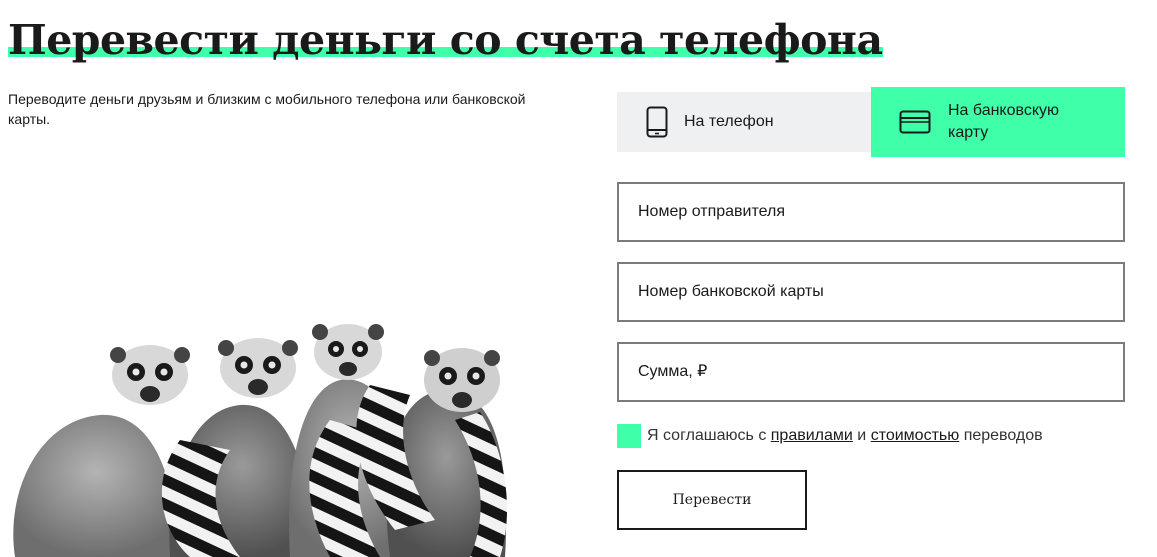 This screenshot has height=557, width=1157. Describe the element at coordinates (712, 500) in the screenshot. I see `transfer-button: Перевести` at that location.